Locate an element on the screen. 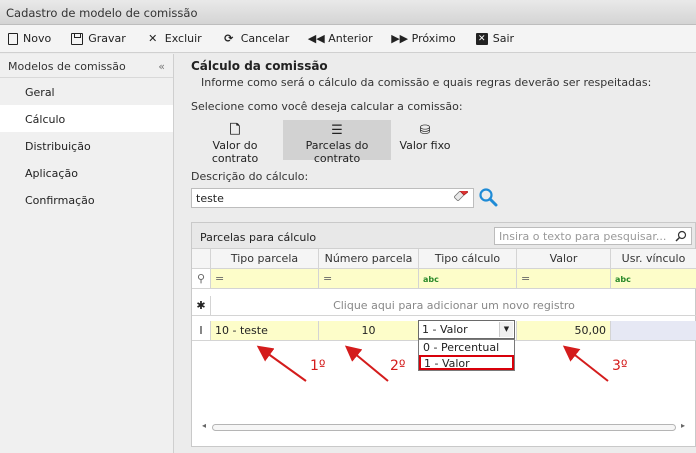 This screenshot has width=696, height=453. refresh-icon: ⟳ is located at coordinates (229, 38).